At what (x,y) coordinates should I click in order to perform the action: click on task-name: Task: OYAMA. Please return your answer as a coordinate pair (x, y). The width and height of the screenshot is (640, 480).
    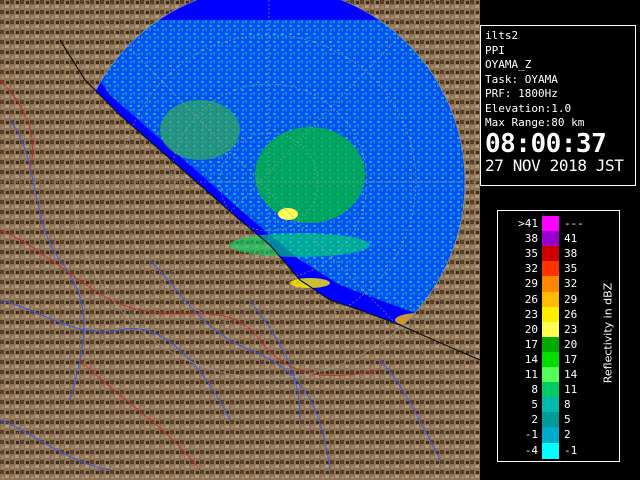
    Looking at the image, I should click on (521, 79).